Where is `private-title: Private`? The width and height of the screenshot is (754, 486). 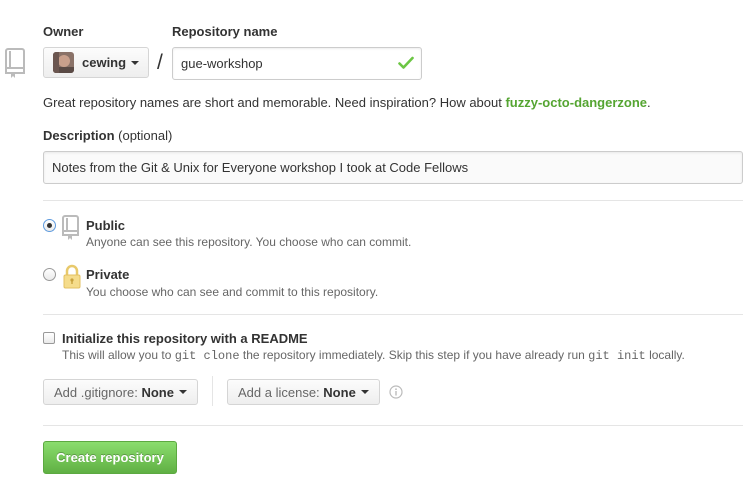
private-title: Private is located at coordinates (107, 274).